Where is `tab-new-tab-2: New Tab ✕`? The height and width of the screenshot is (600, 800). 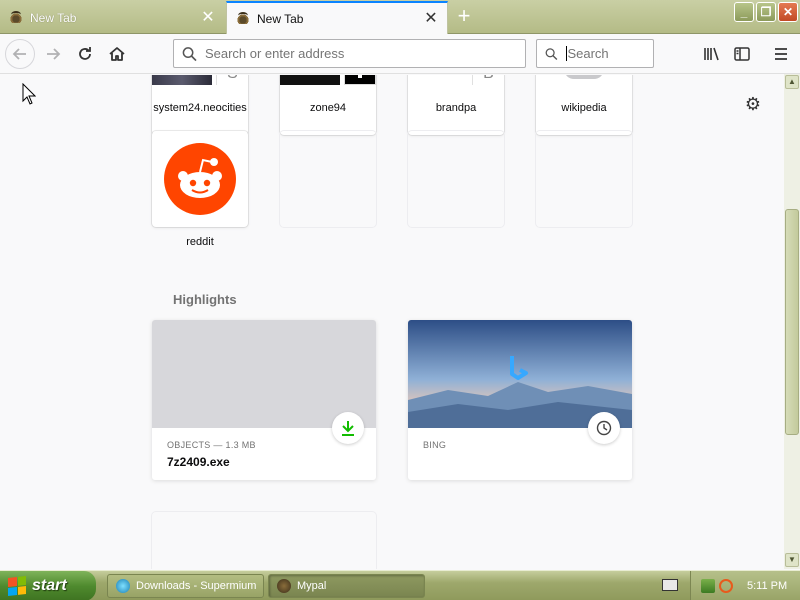
tab-new-tab-2: New Tab ✕ is located at coordinates (337, 17).